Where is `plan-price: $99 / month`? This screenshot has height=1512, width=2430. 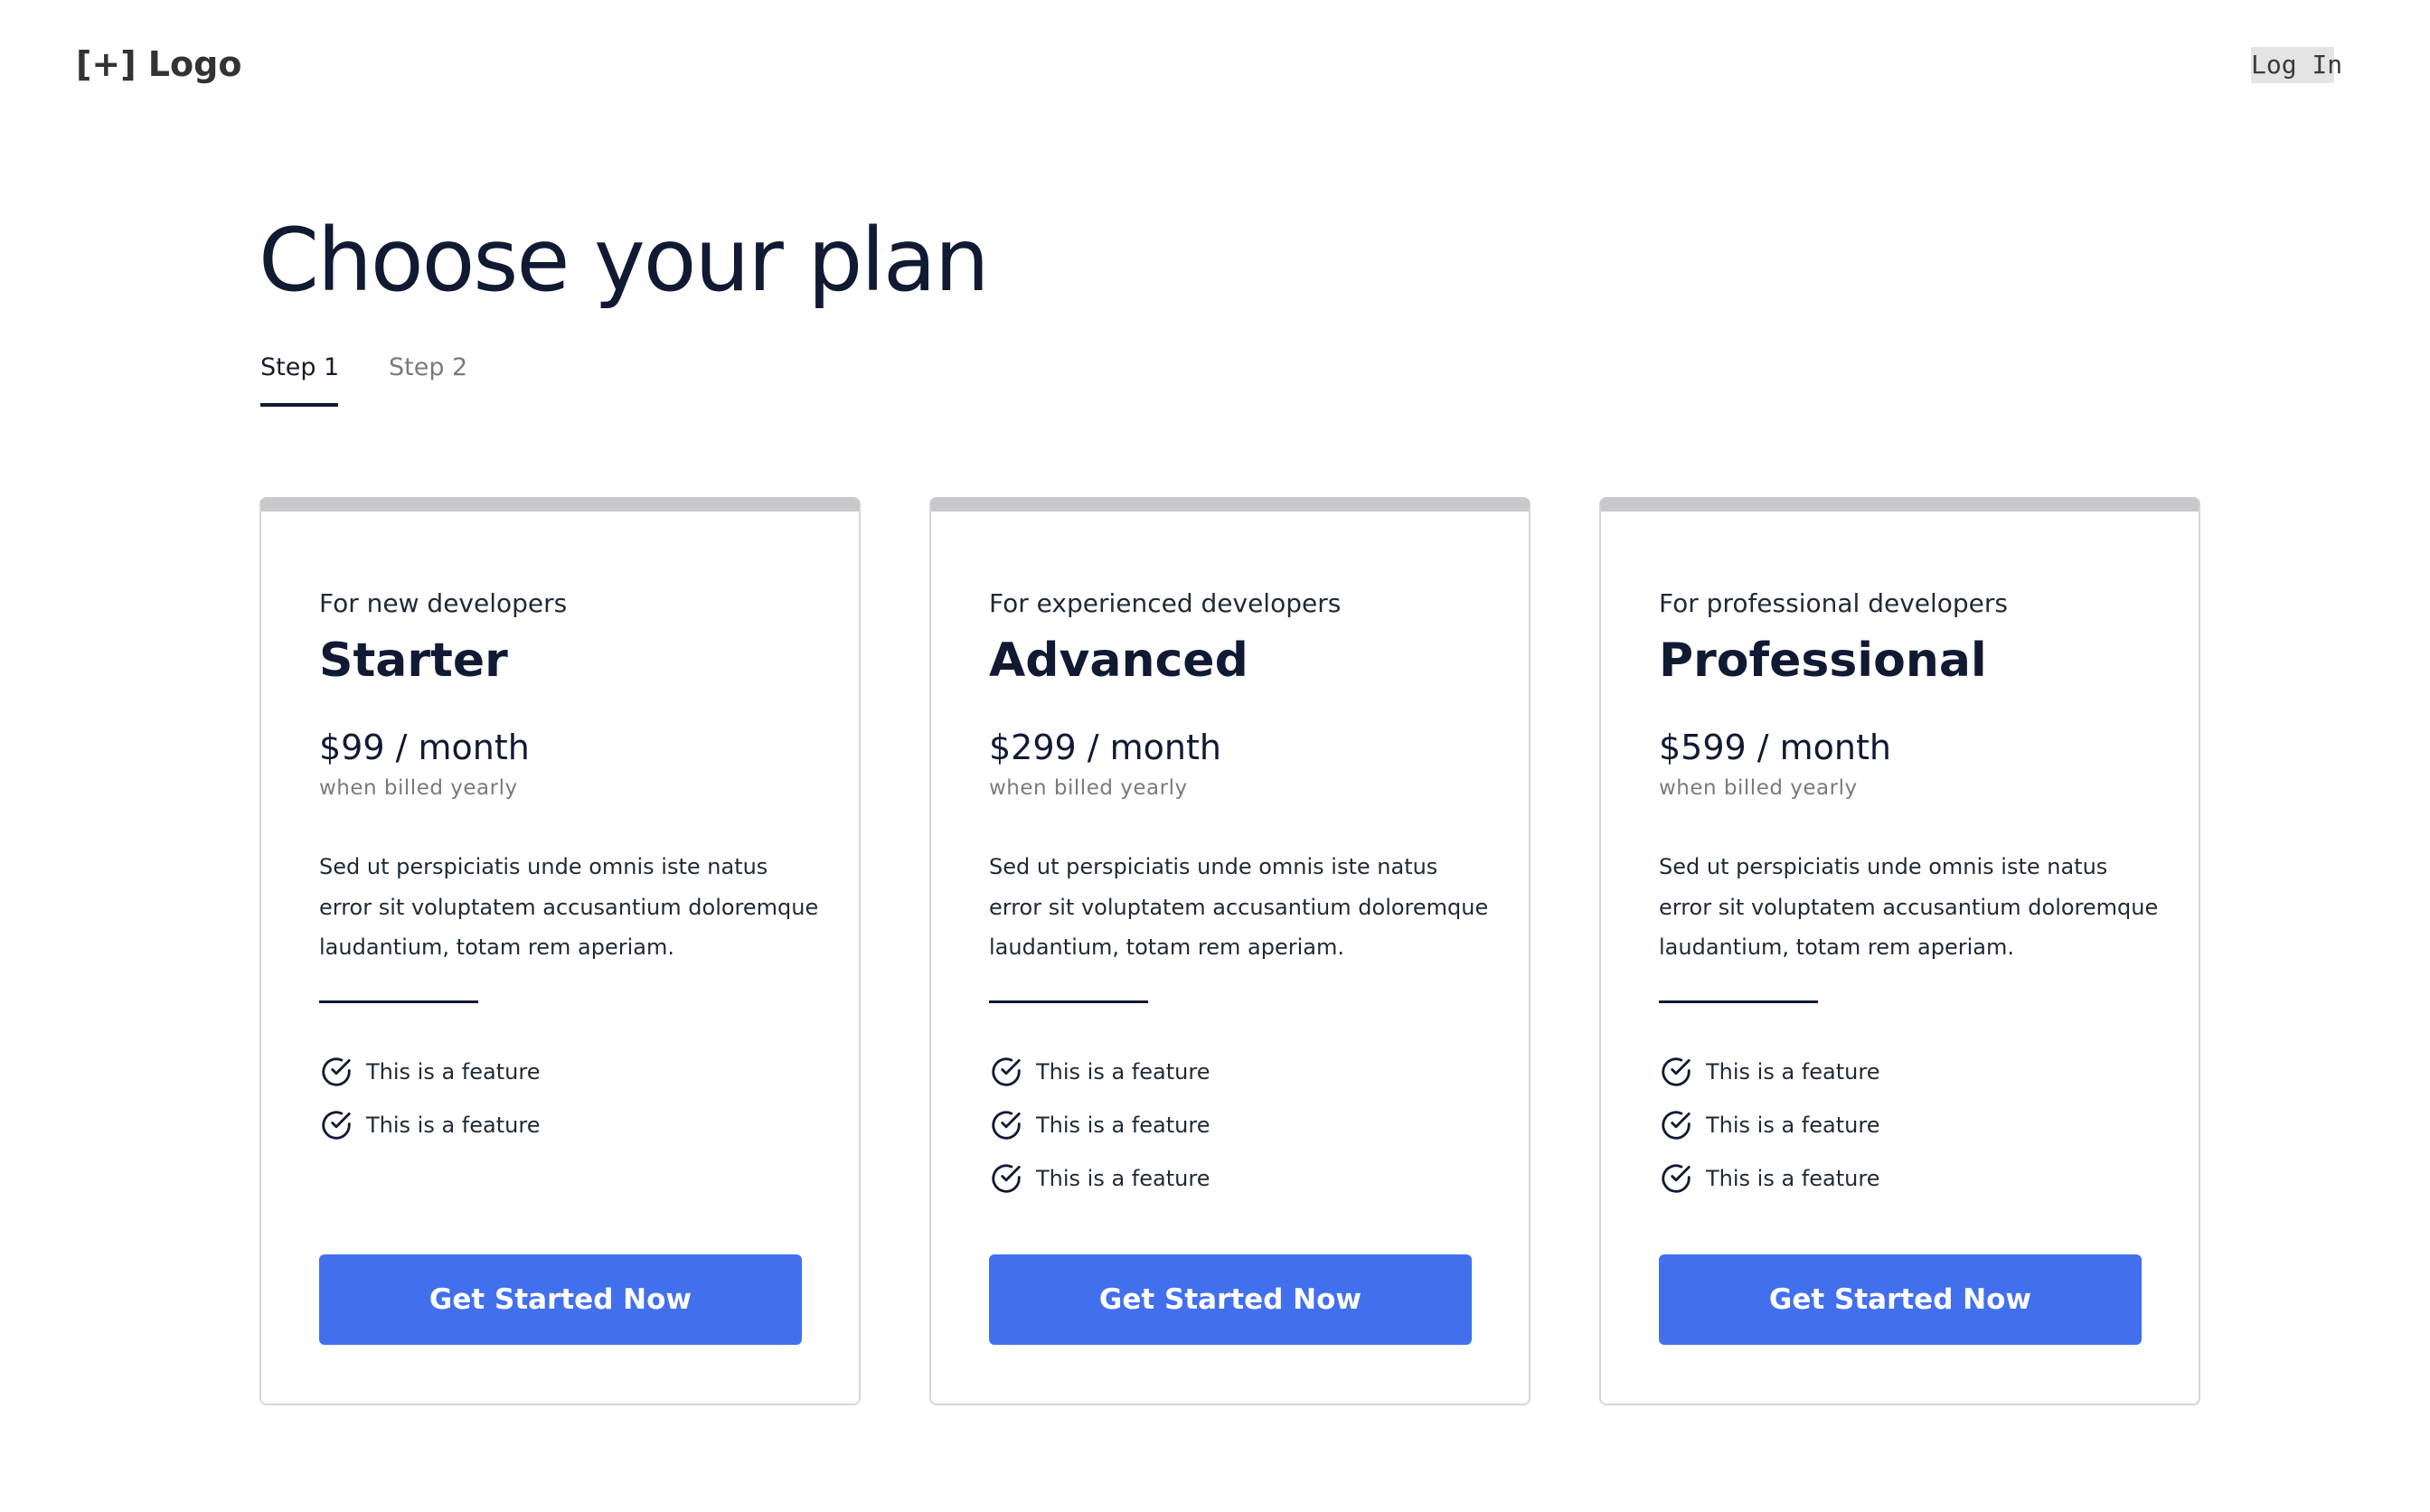 plan-price: $99 / month is located at coordinates (424, 747).